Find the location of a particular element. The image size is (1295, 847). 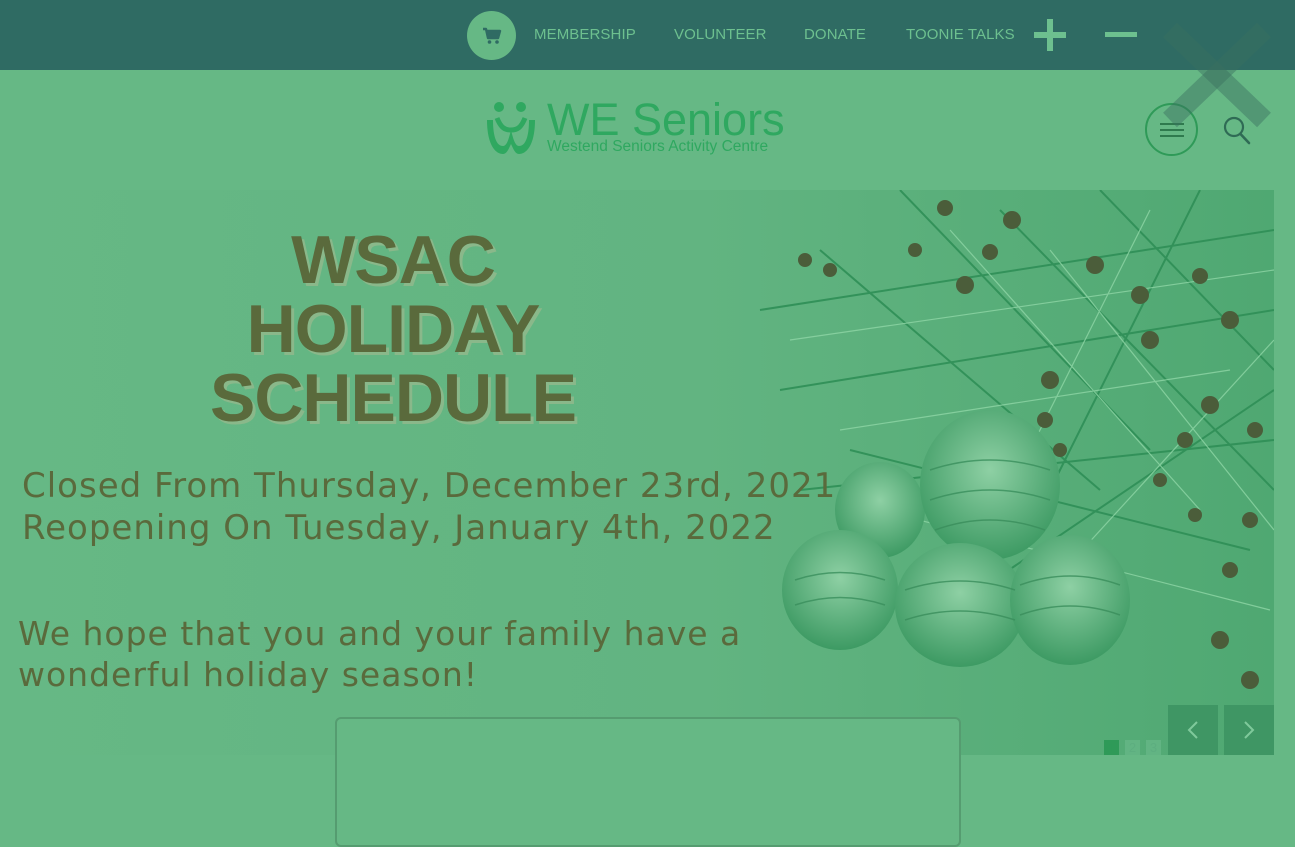

holiday-wish-text: We hope that you and your family have a is located at coordinates (380, 633).